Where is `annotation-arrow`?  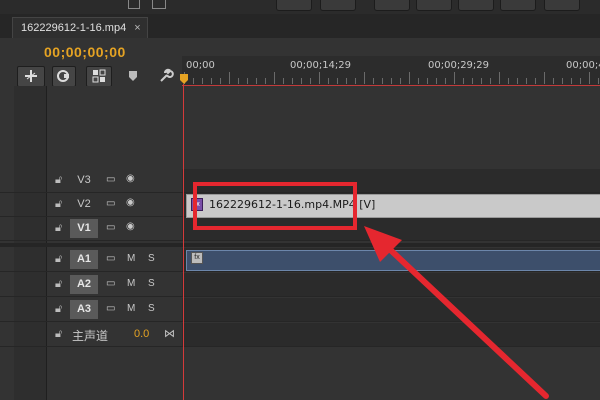
annotation-arrow is located at coordinates (456, 312).